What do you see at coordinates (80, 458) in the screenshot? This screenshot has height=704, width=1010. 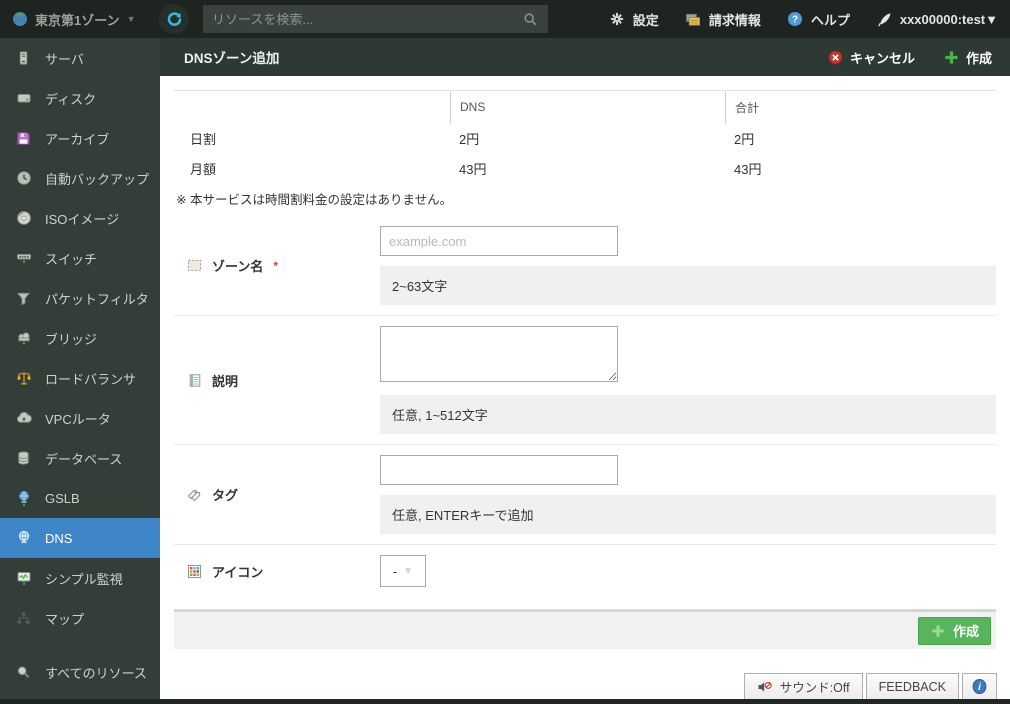 I see `sidebar-item-database: データベース` at bounding box center [80, 458].